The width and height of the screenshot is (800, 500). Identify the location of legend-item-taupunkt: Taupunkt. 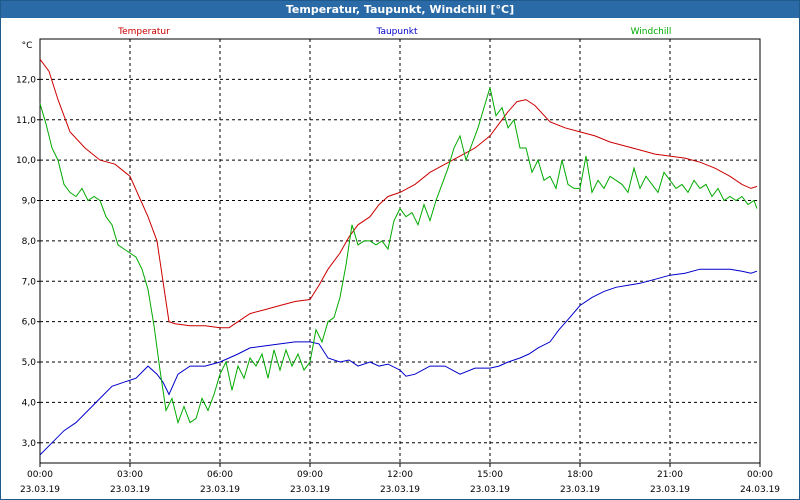
(396, 32).